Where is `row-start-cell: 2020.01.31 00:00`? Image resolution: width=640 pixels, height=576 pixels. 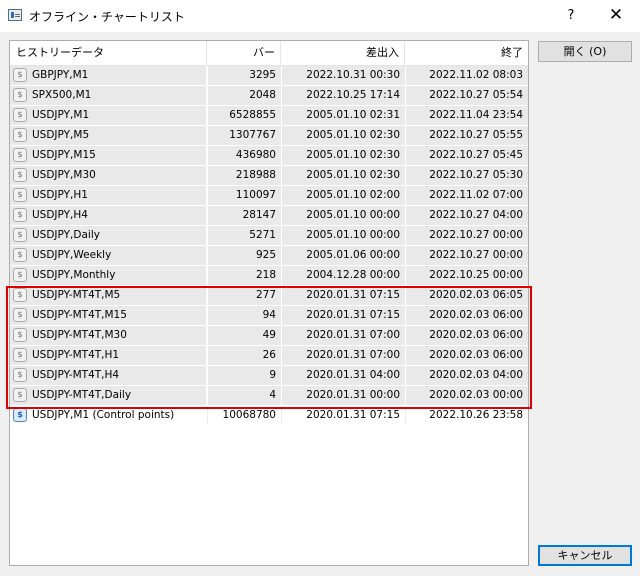 row-start-cell: 2020.01.31 00:00 is located at coordinates (343, 395).